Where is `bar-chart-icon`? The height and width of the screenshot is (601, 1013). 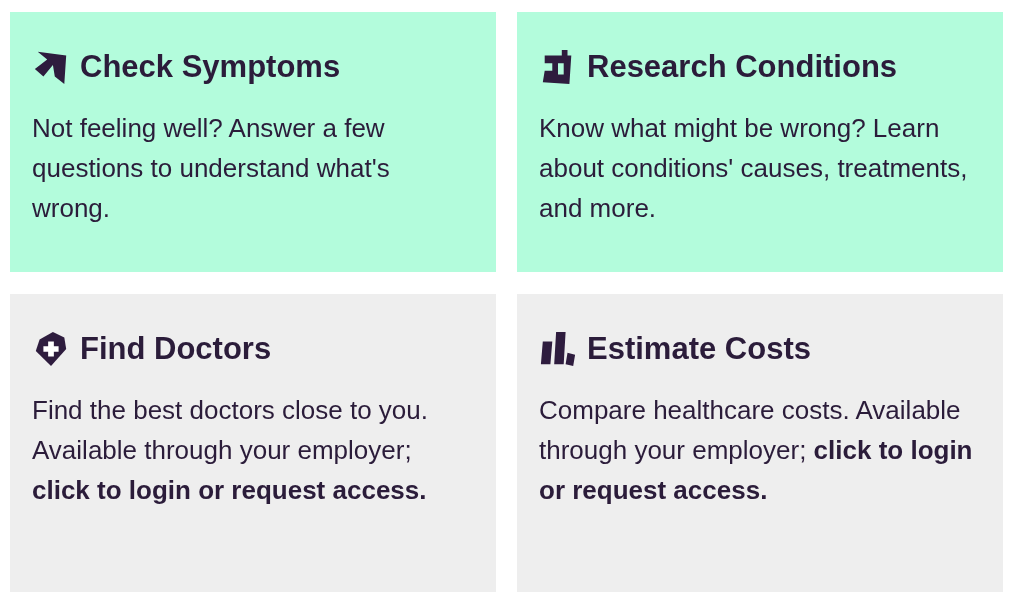
bar-chart-icon is located at coordinates (558, 349).